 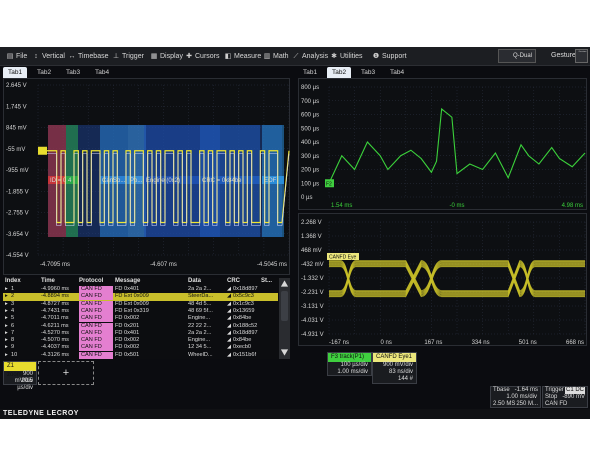 I want to click on add-descriptor-button: +, so click(x=66, y=373).